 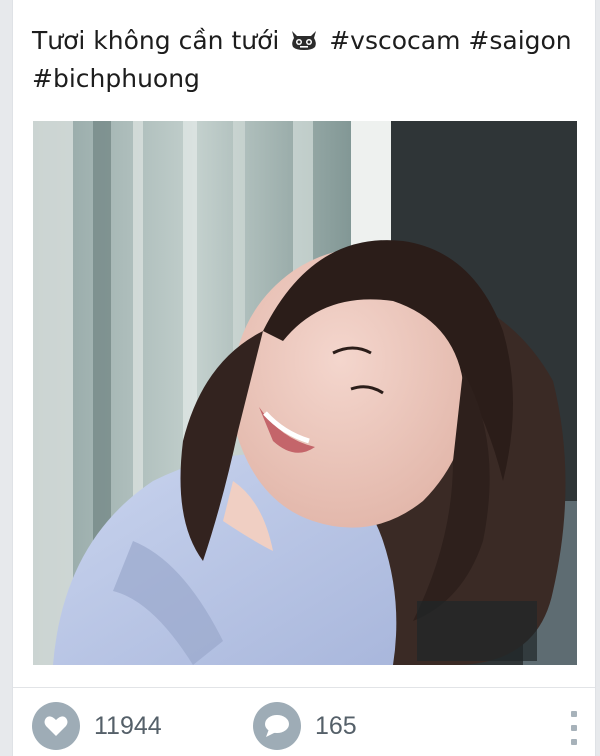 I want to click on caption-text: Tươi không cần tưới, so click(x=156, y=40).